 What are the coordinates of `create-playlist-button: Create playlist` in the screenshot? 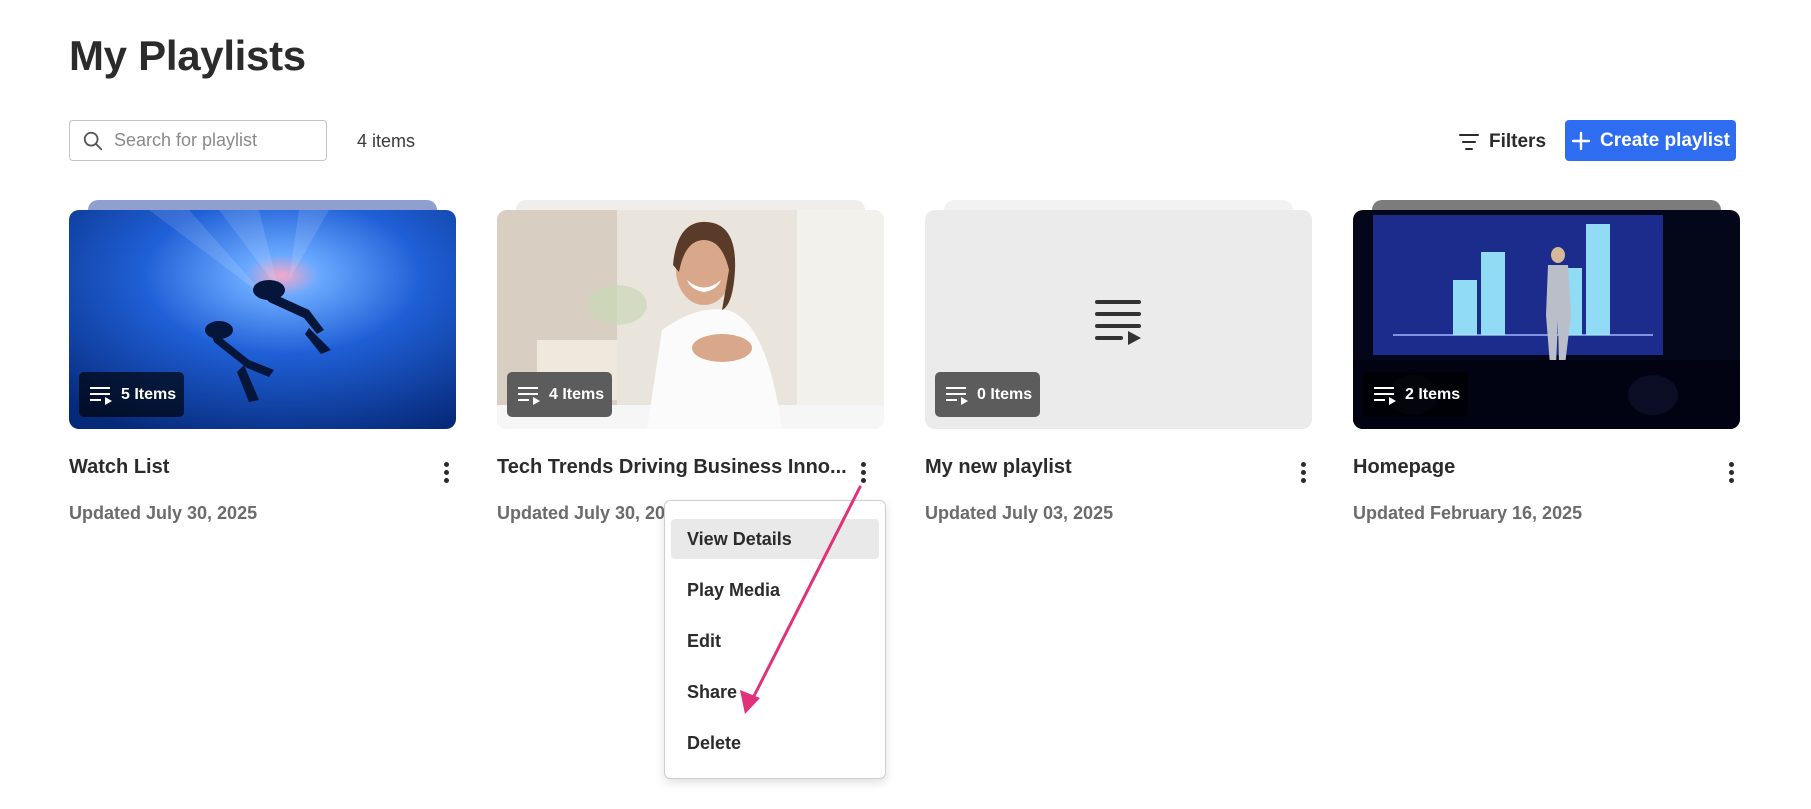 It's located at (1650, 140).